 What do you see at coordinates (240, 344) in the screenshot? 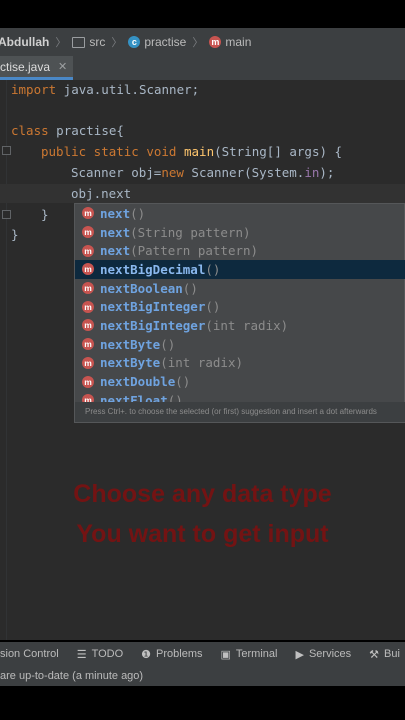
I see `completion-item: m nextByte()` at bounding box center [240, 344].